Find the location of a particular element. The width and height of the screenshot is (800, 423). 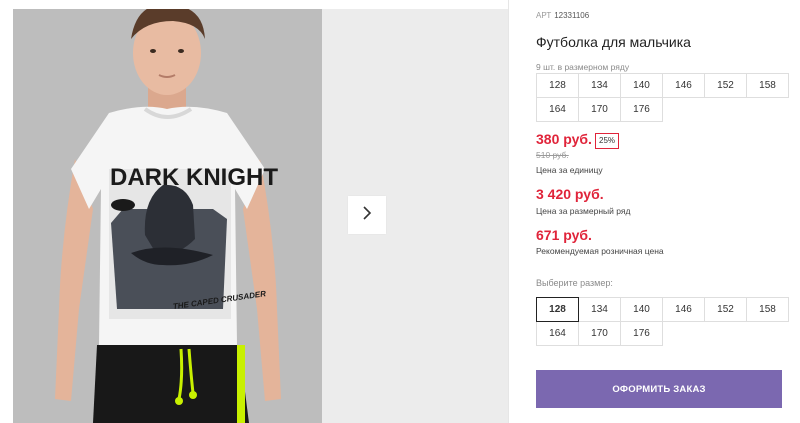

size-option-152: 152 is located at coordinates (725, 309).